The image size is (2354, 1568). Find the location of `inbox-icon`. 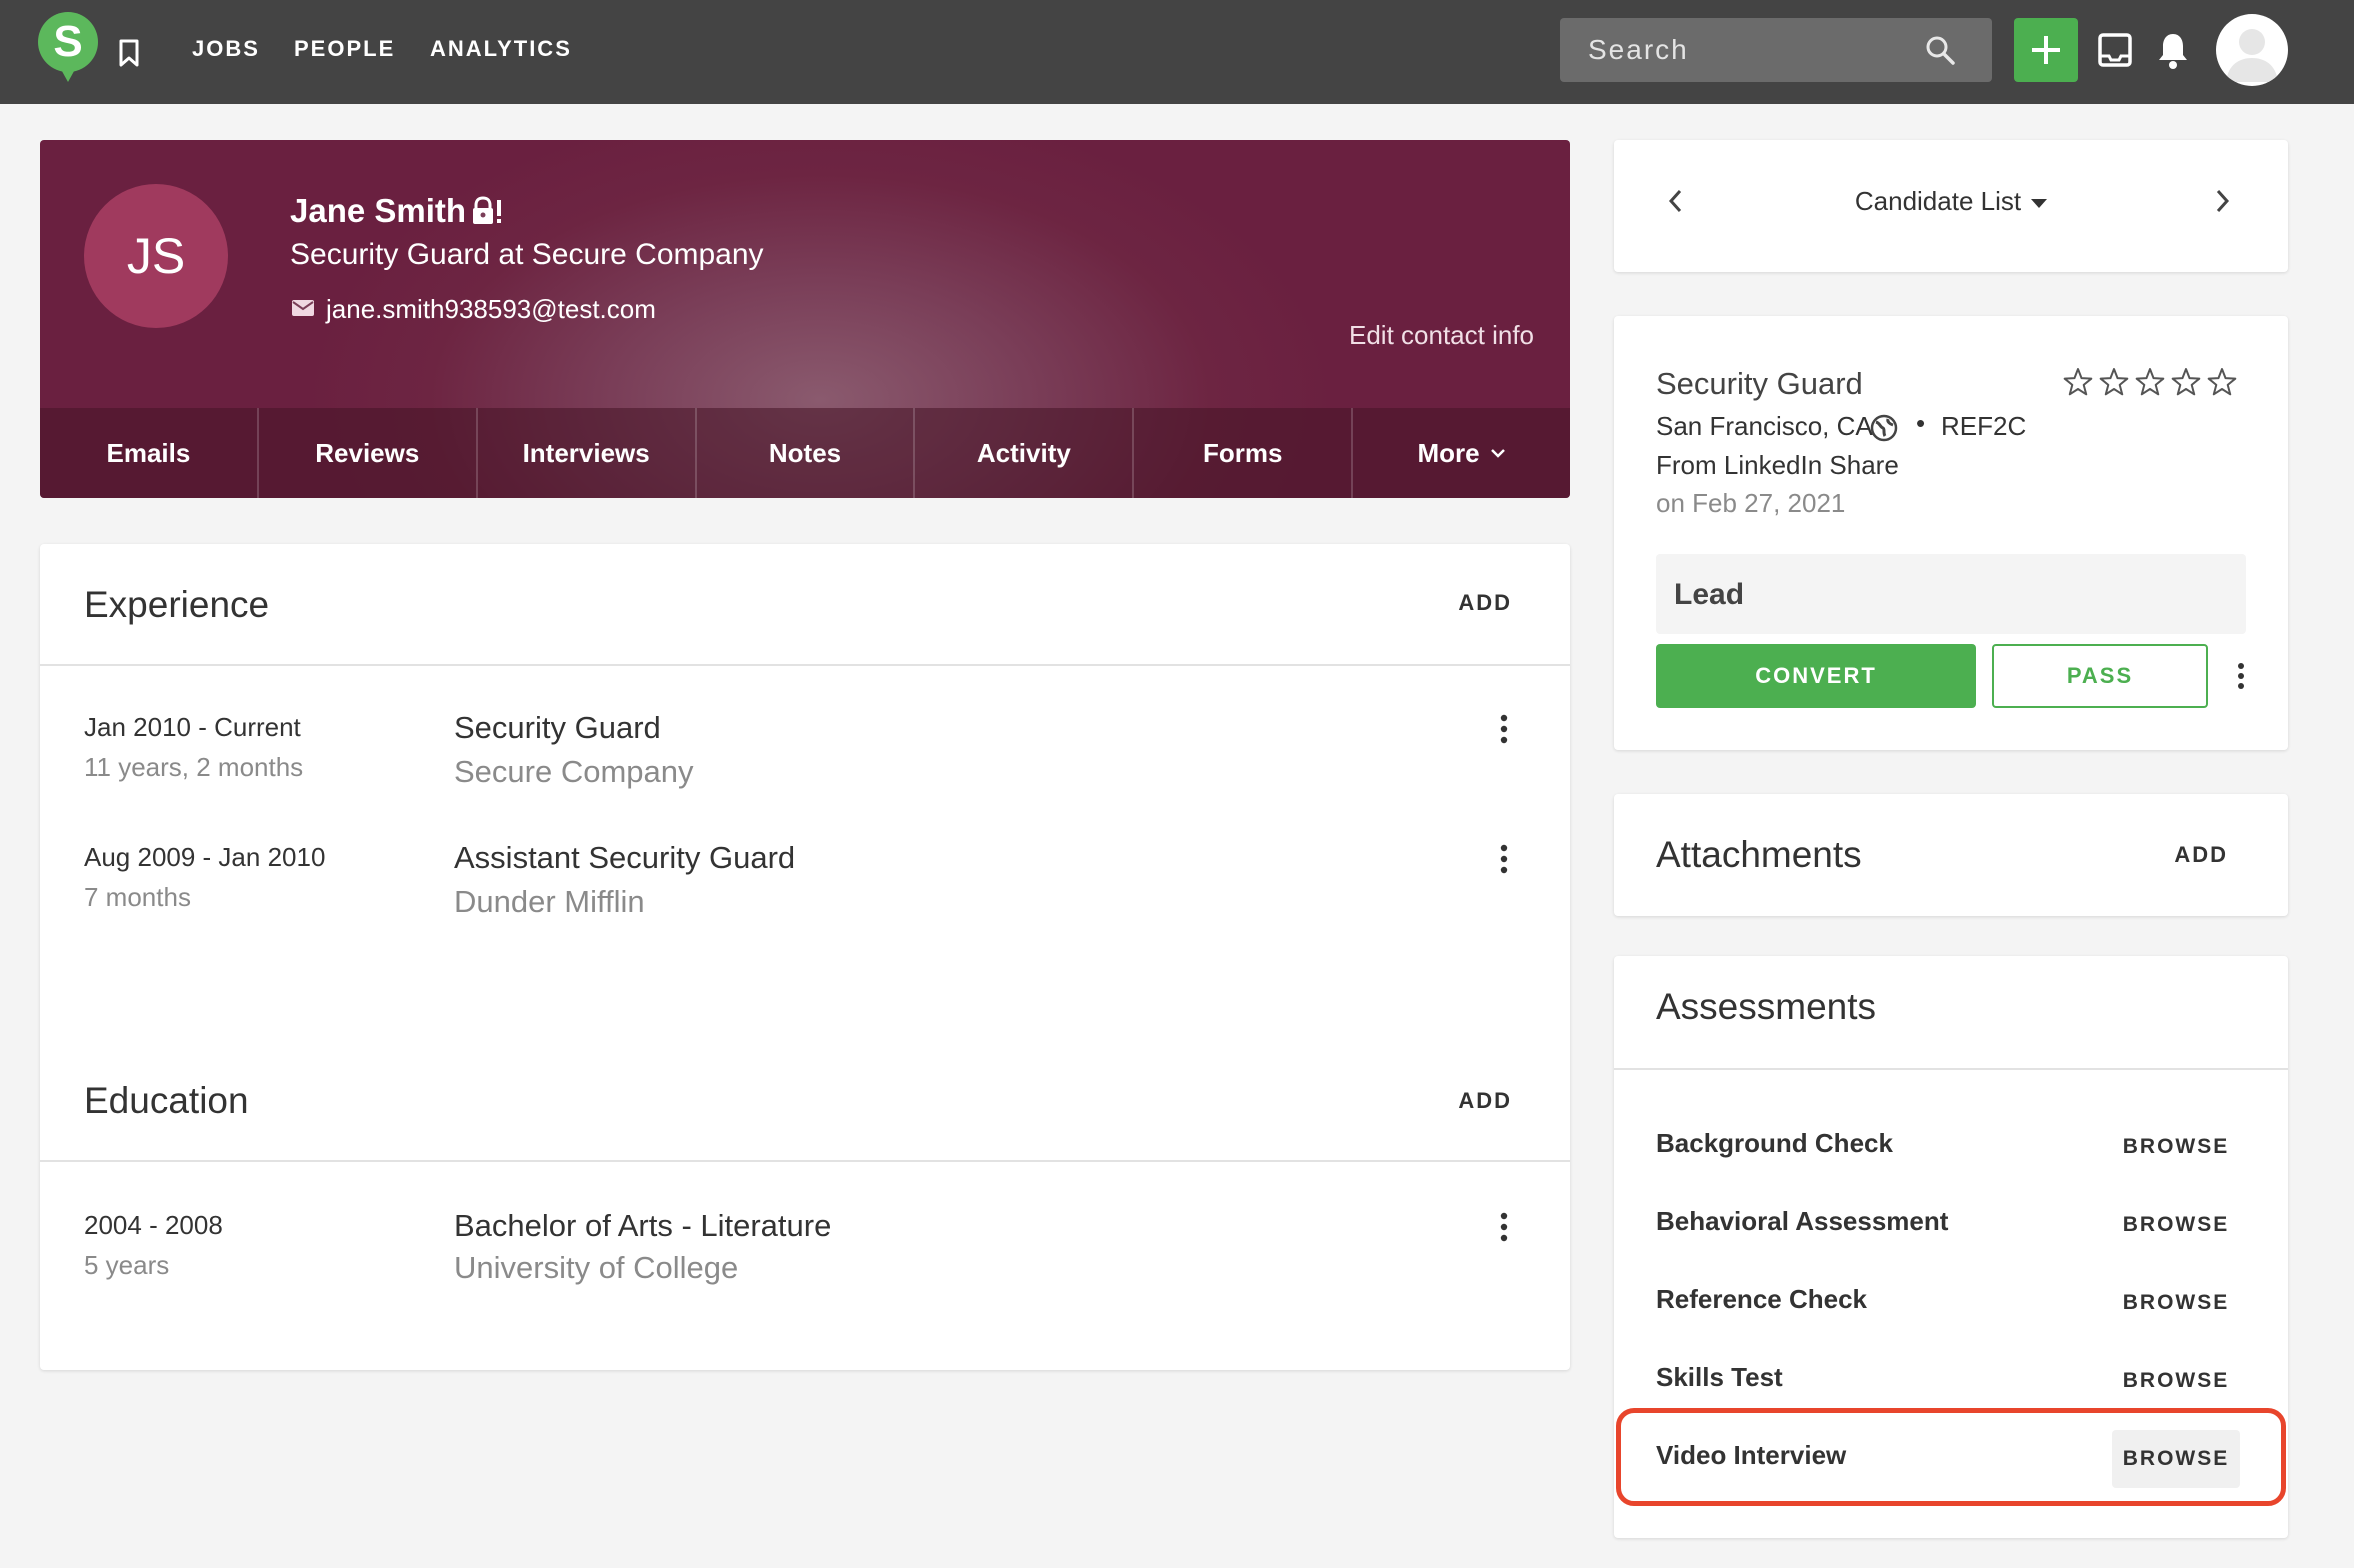

inbox-icon is located at coordinates (2115, 50).